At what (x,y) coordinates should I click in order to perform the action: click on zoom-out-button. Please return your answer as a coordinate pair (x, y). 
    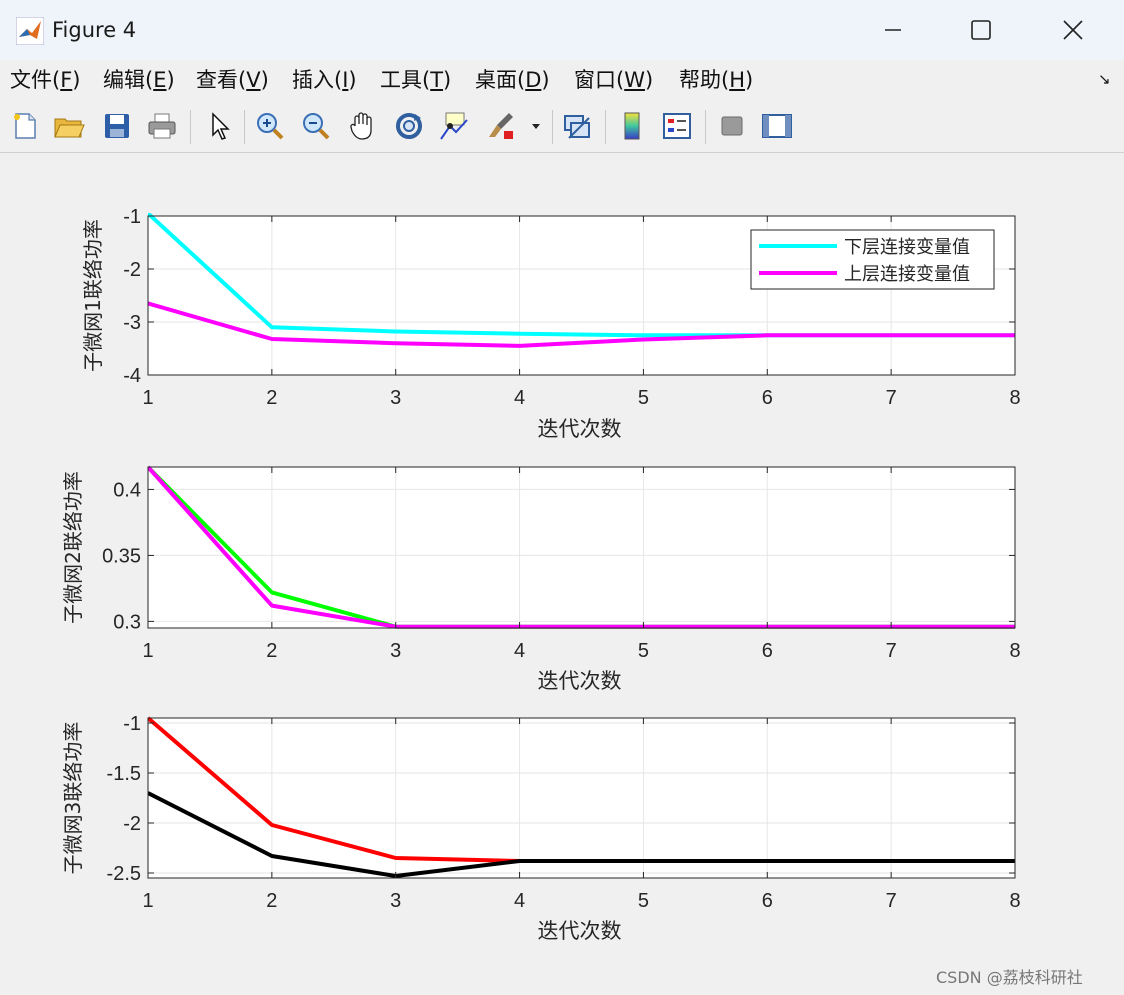
    Looking at the image, I should click on (316, 126).